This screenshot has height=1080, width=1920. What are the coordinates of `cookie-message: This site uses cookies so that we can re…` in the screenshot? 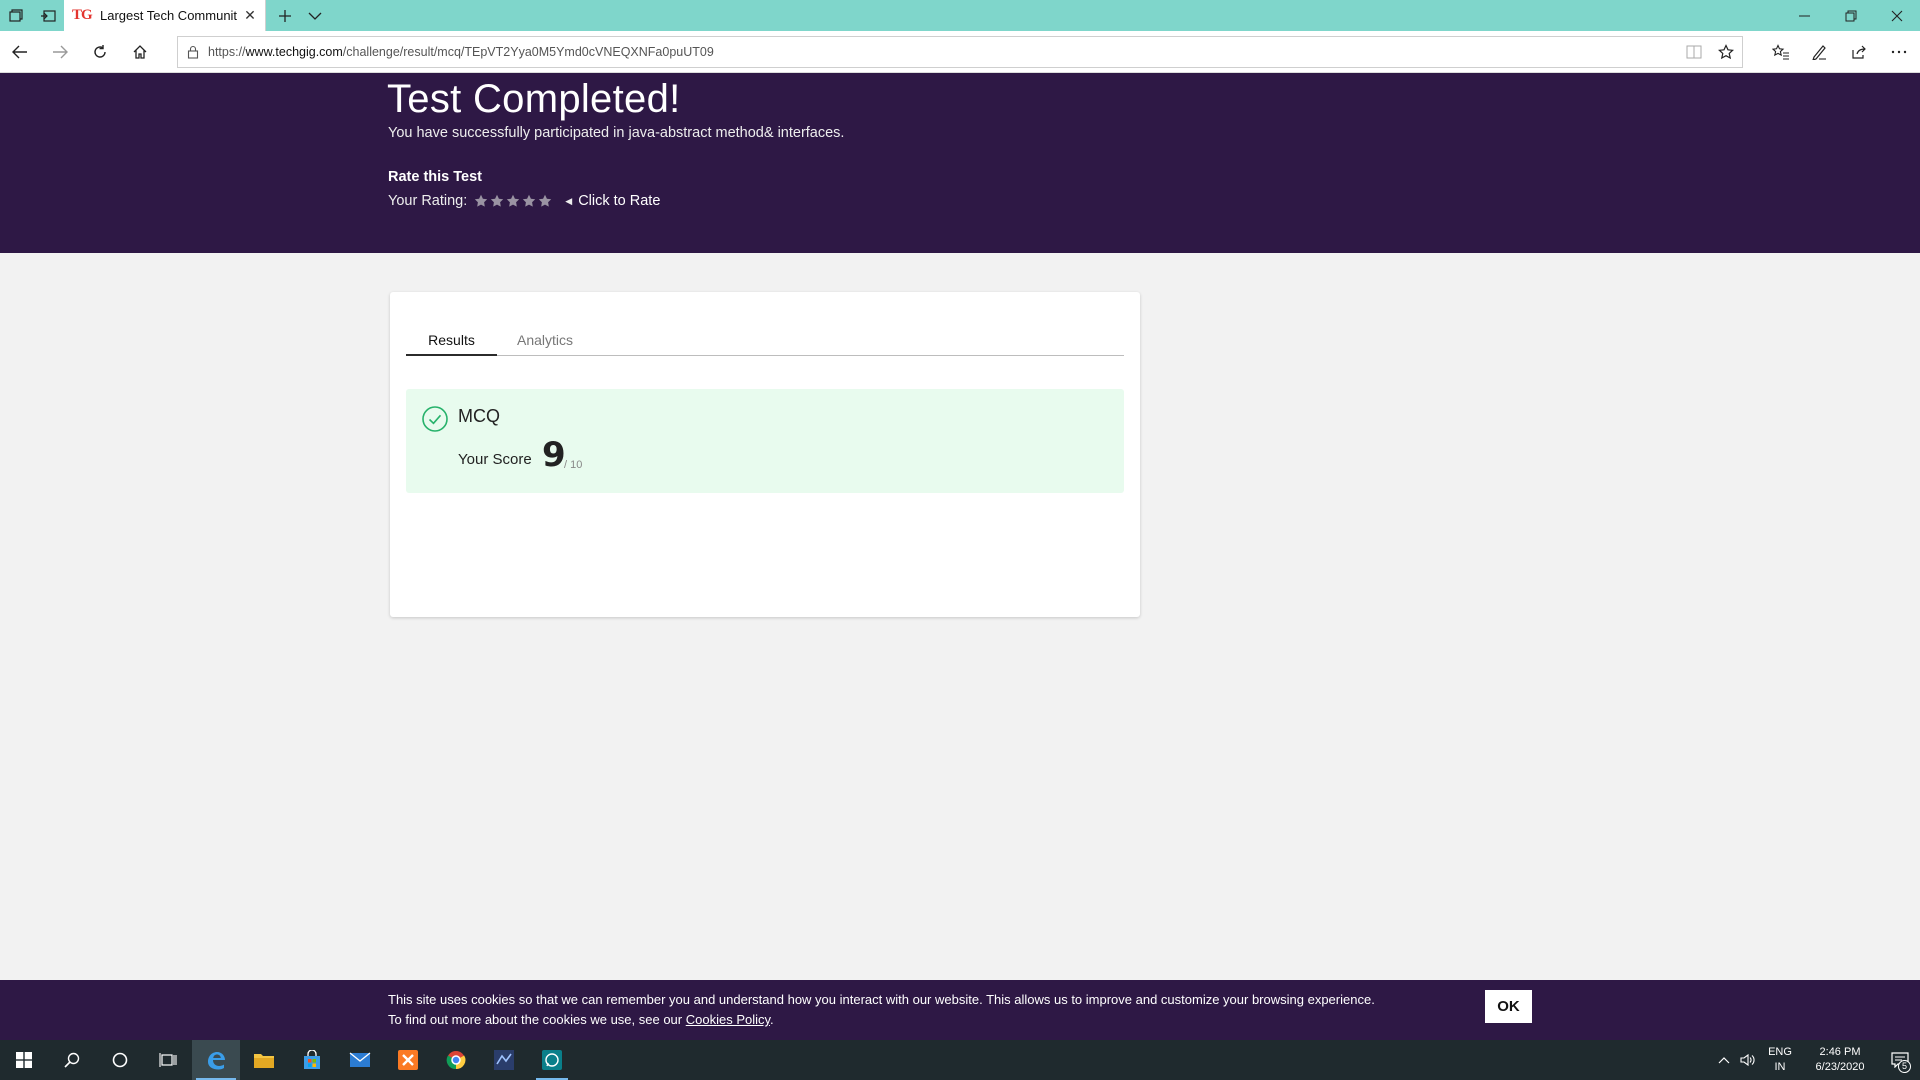 It's located at (881, 999).